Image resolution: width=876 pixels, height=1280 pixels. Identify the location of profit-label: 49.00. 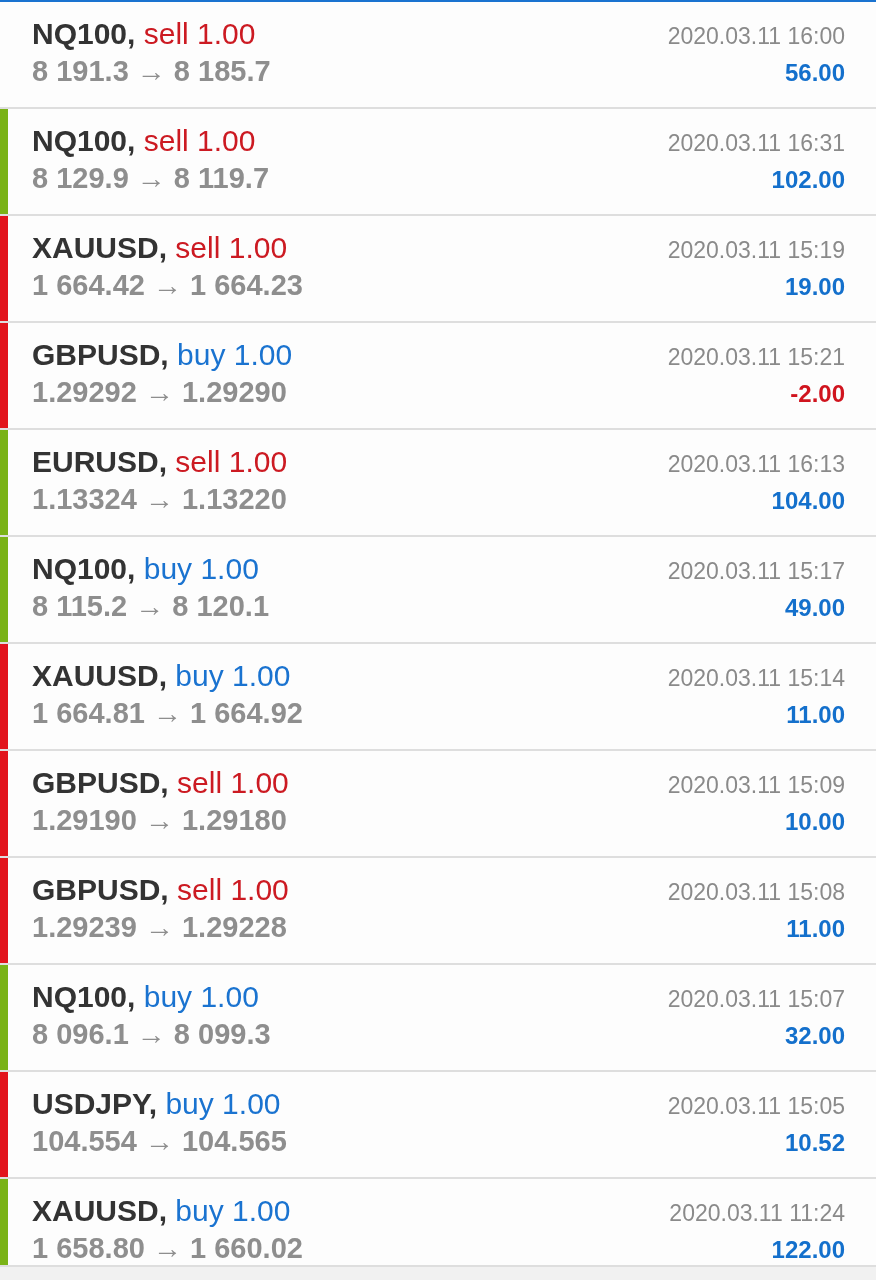
(814, 608).